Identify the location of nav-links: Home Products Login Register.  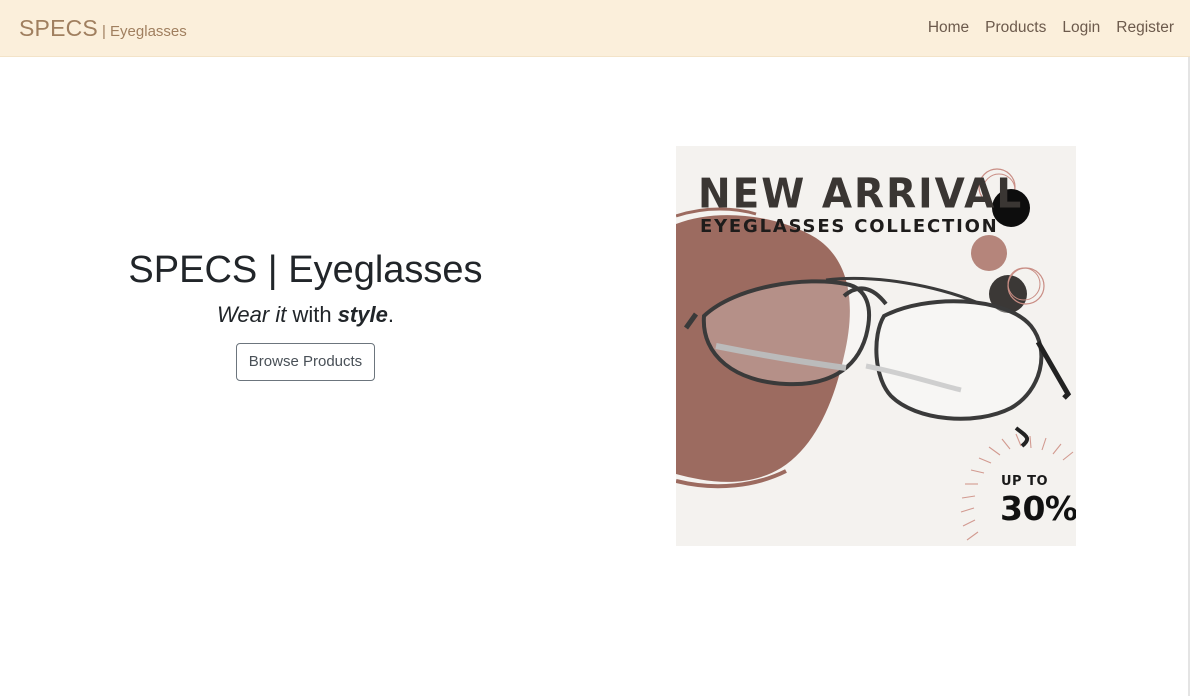
(1049, 28).